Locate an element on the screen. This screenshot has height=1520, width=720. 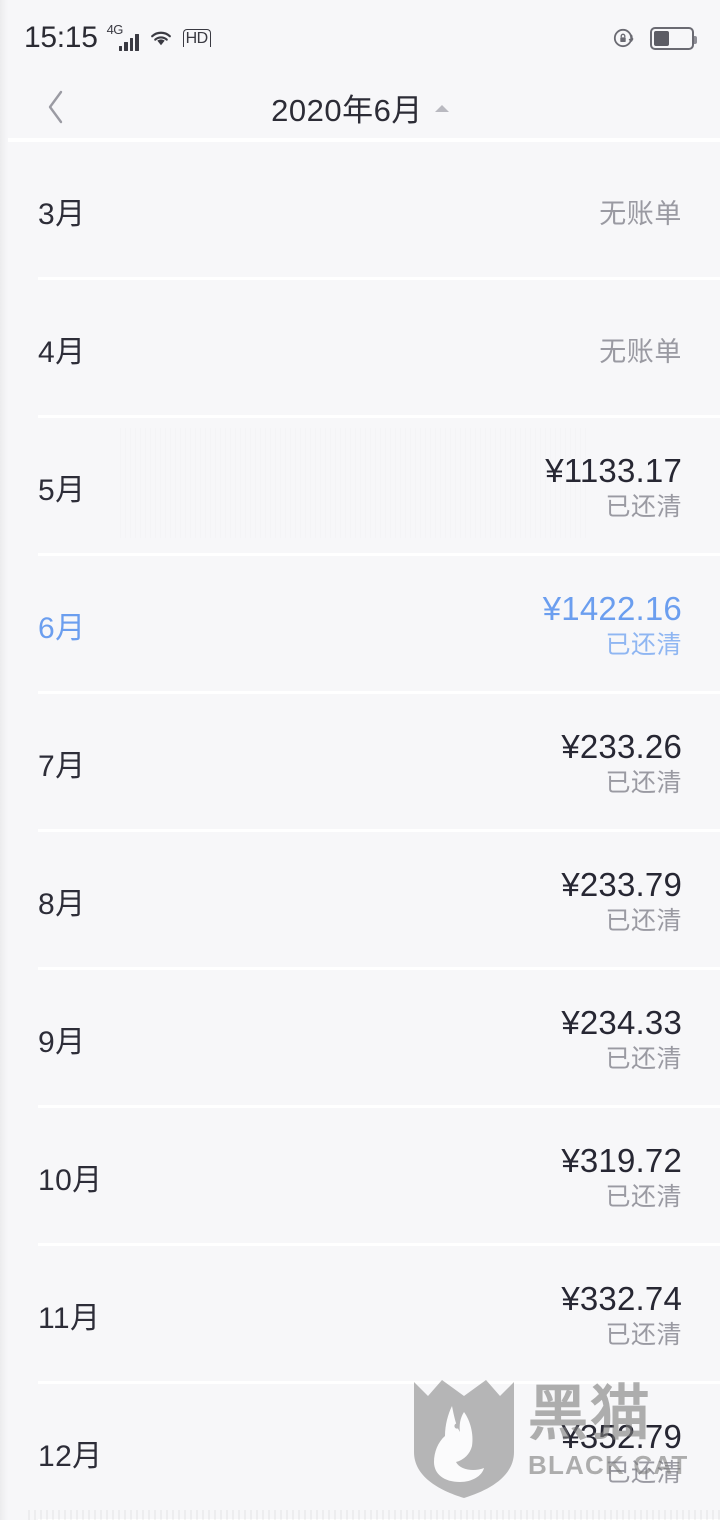
bill-amount: ¥1133.17 is located at coordinates (613, 470).